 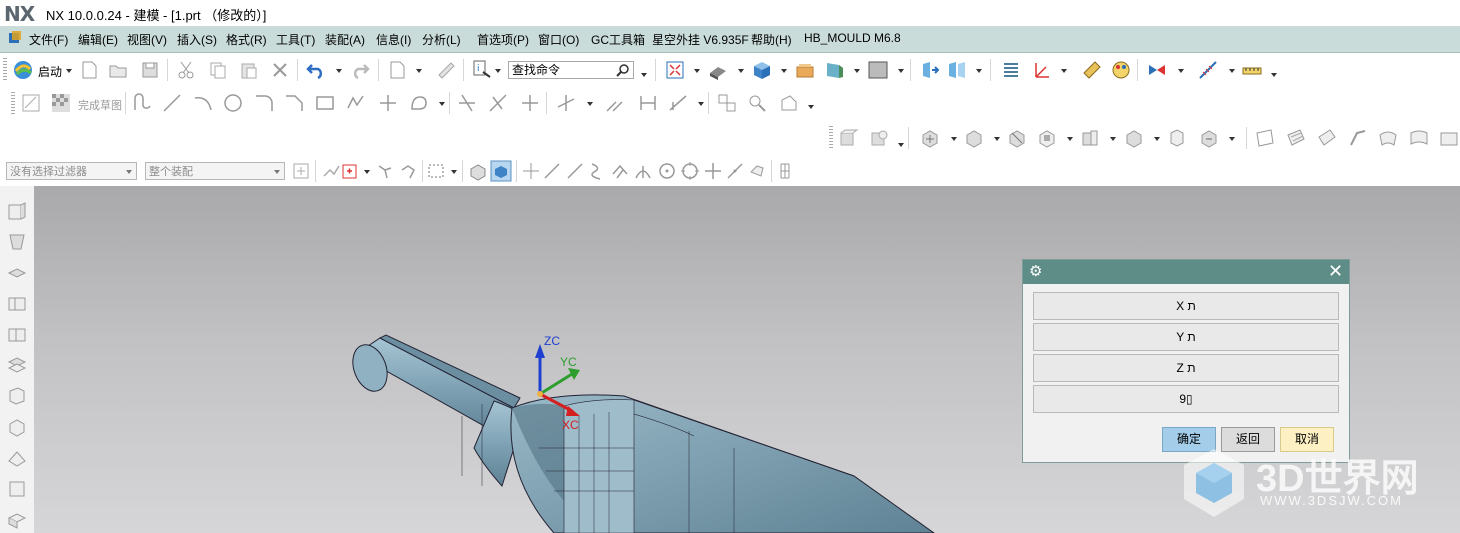 I want to click on snap-point-icon, so click(x=1157, y=70).